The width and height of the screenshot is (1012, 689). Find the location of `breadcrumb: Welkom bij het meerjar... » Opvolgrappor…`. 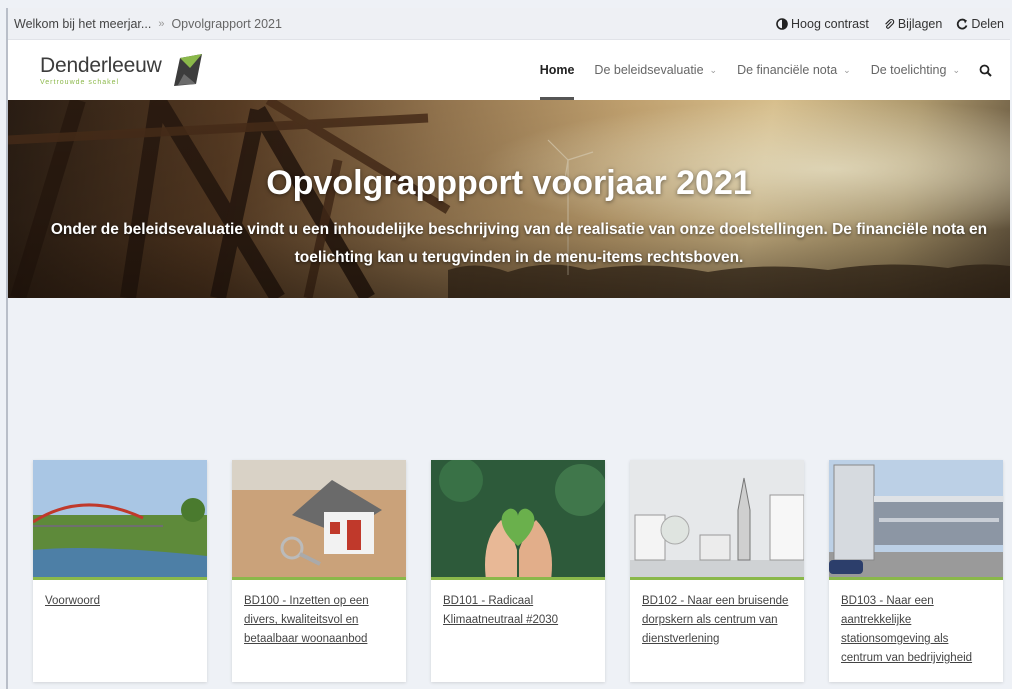

breadcrumb: Welkom bij het meerjar... » Opvolgrappor… is located at coordinates (148, 24).